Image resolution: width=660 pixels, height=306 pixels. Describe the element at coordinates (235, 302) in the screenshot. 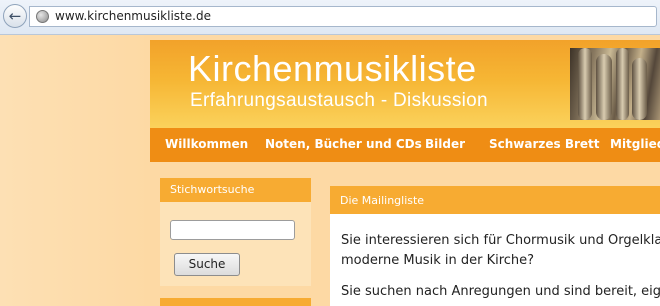

I see `sidebar-next-panel-header` at that location.